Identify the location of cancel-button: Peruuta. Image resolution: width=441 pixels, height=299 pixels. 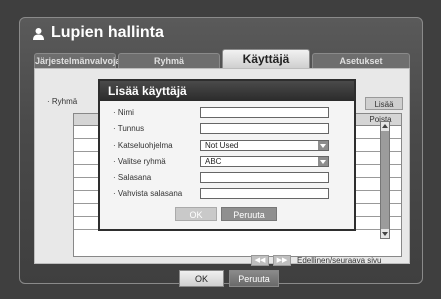
(254, 278).